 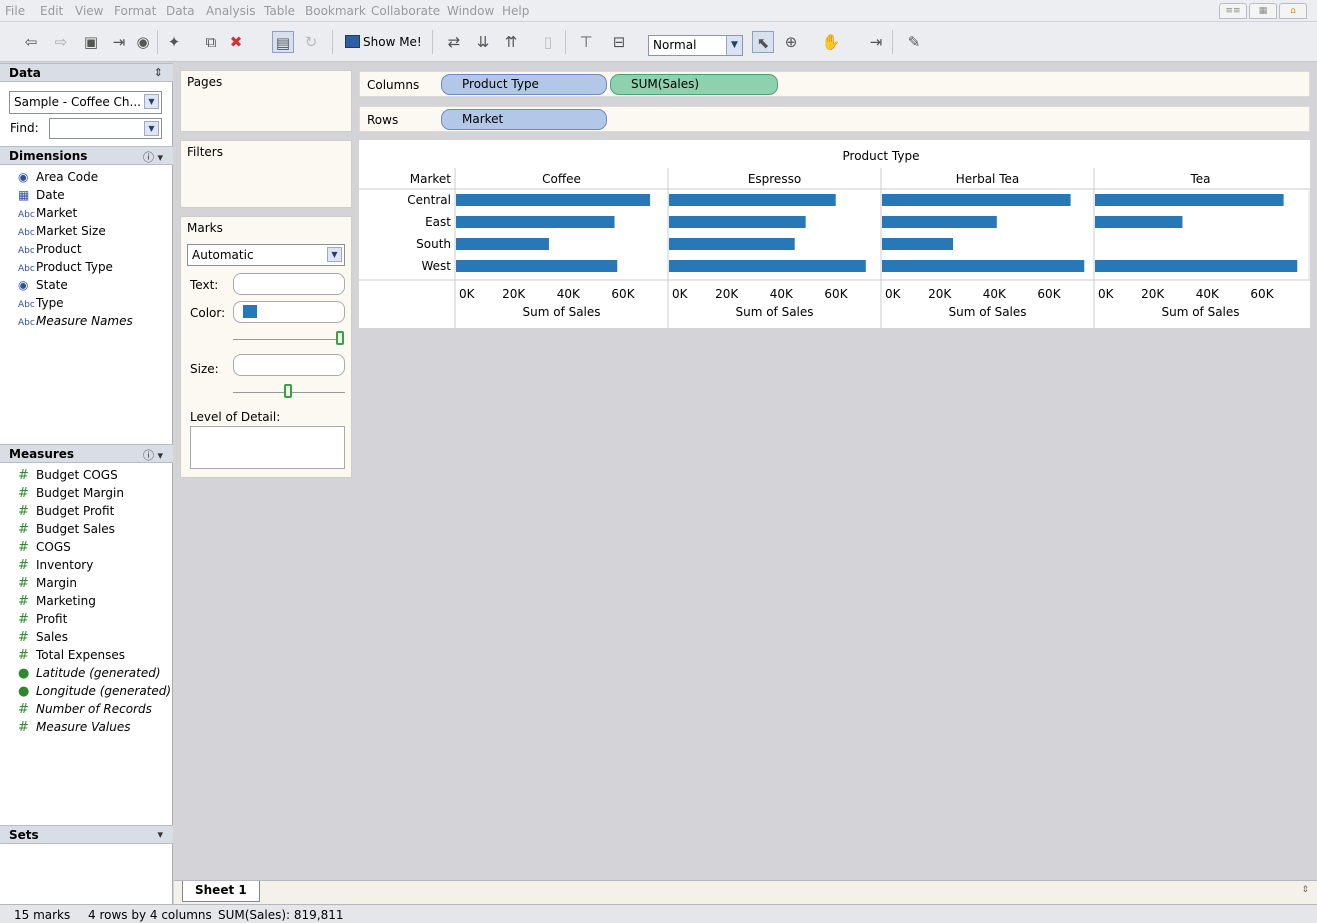 What do you see at coordinates (43, 637) in the screenshot?
I see `measure-sales: # Sales` at bounding box center [43, 637].